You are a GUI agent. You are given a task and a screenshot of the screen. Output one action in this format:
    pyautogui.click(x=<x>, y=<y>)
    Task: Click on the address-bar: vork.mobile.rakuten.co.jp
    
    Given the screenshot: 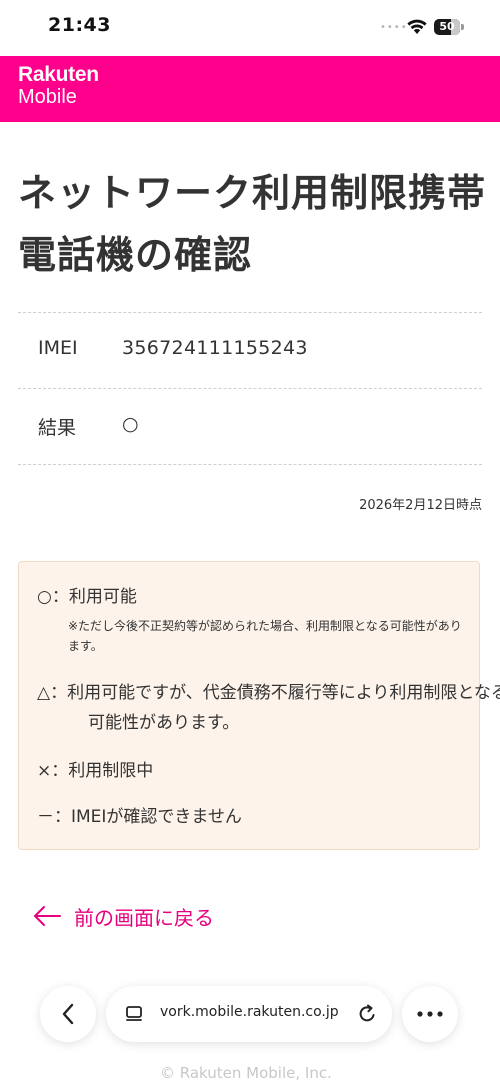 What is the action you would take?
    pyautogui.click(x=249, y=1014)
    